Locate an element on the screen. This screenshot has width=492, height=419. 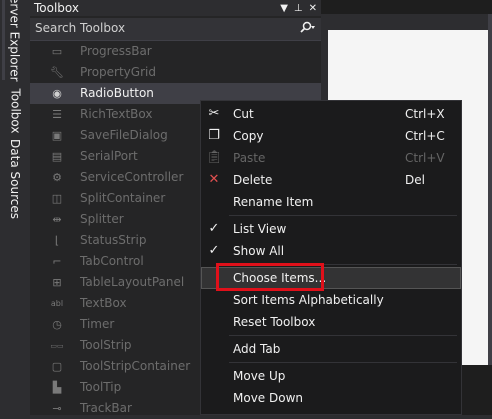
search-icon is located at coordinates (307, 29).